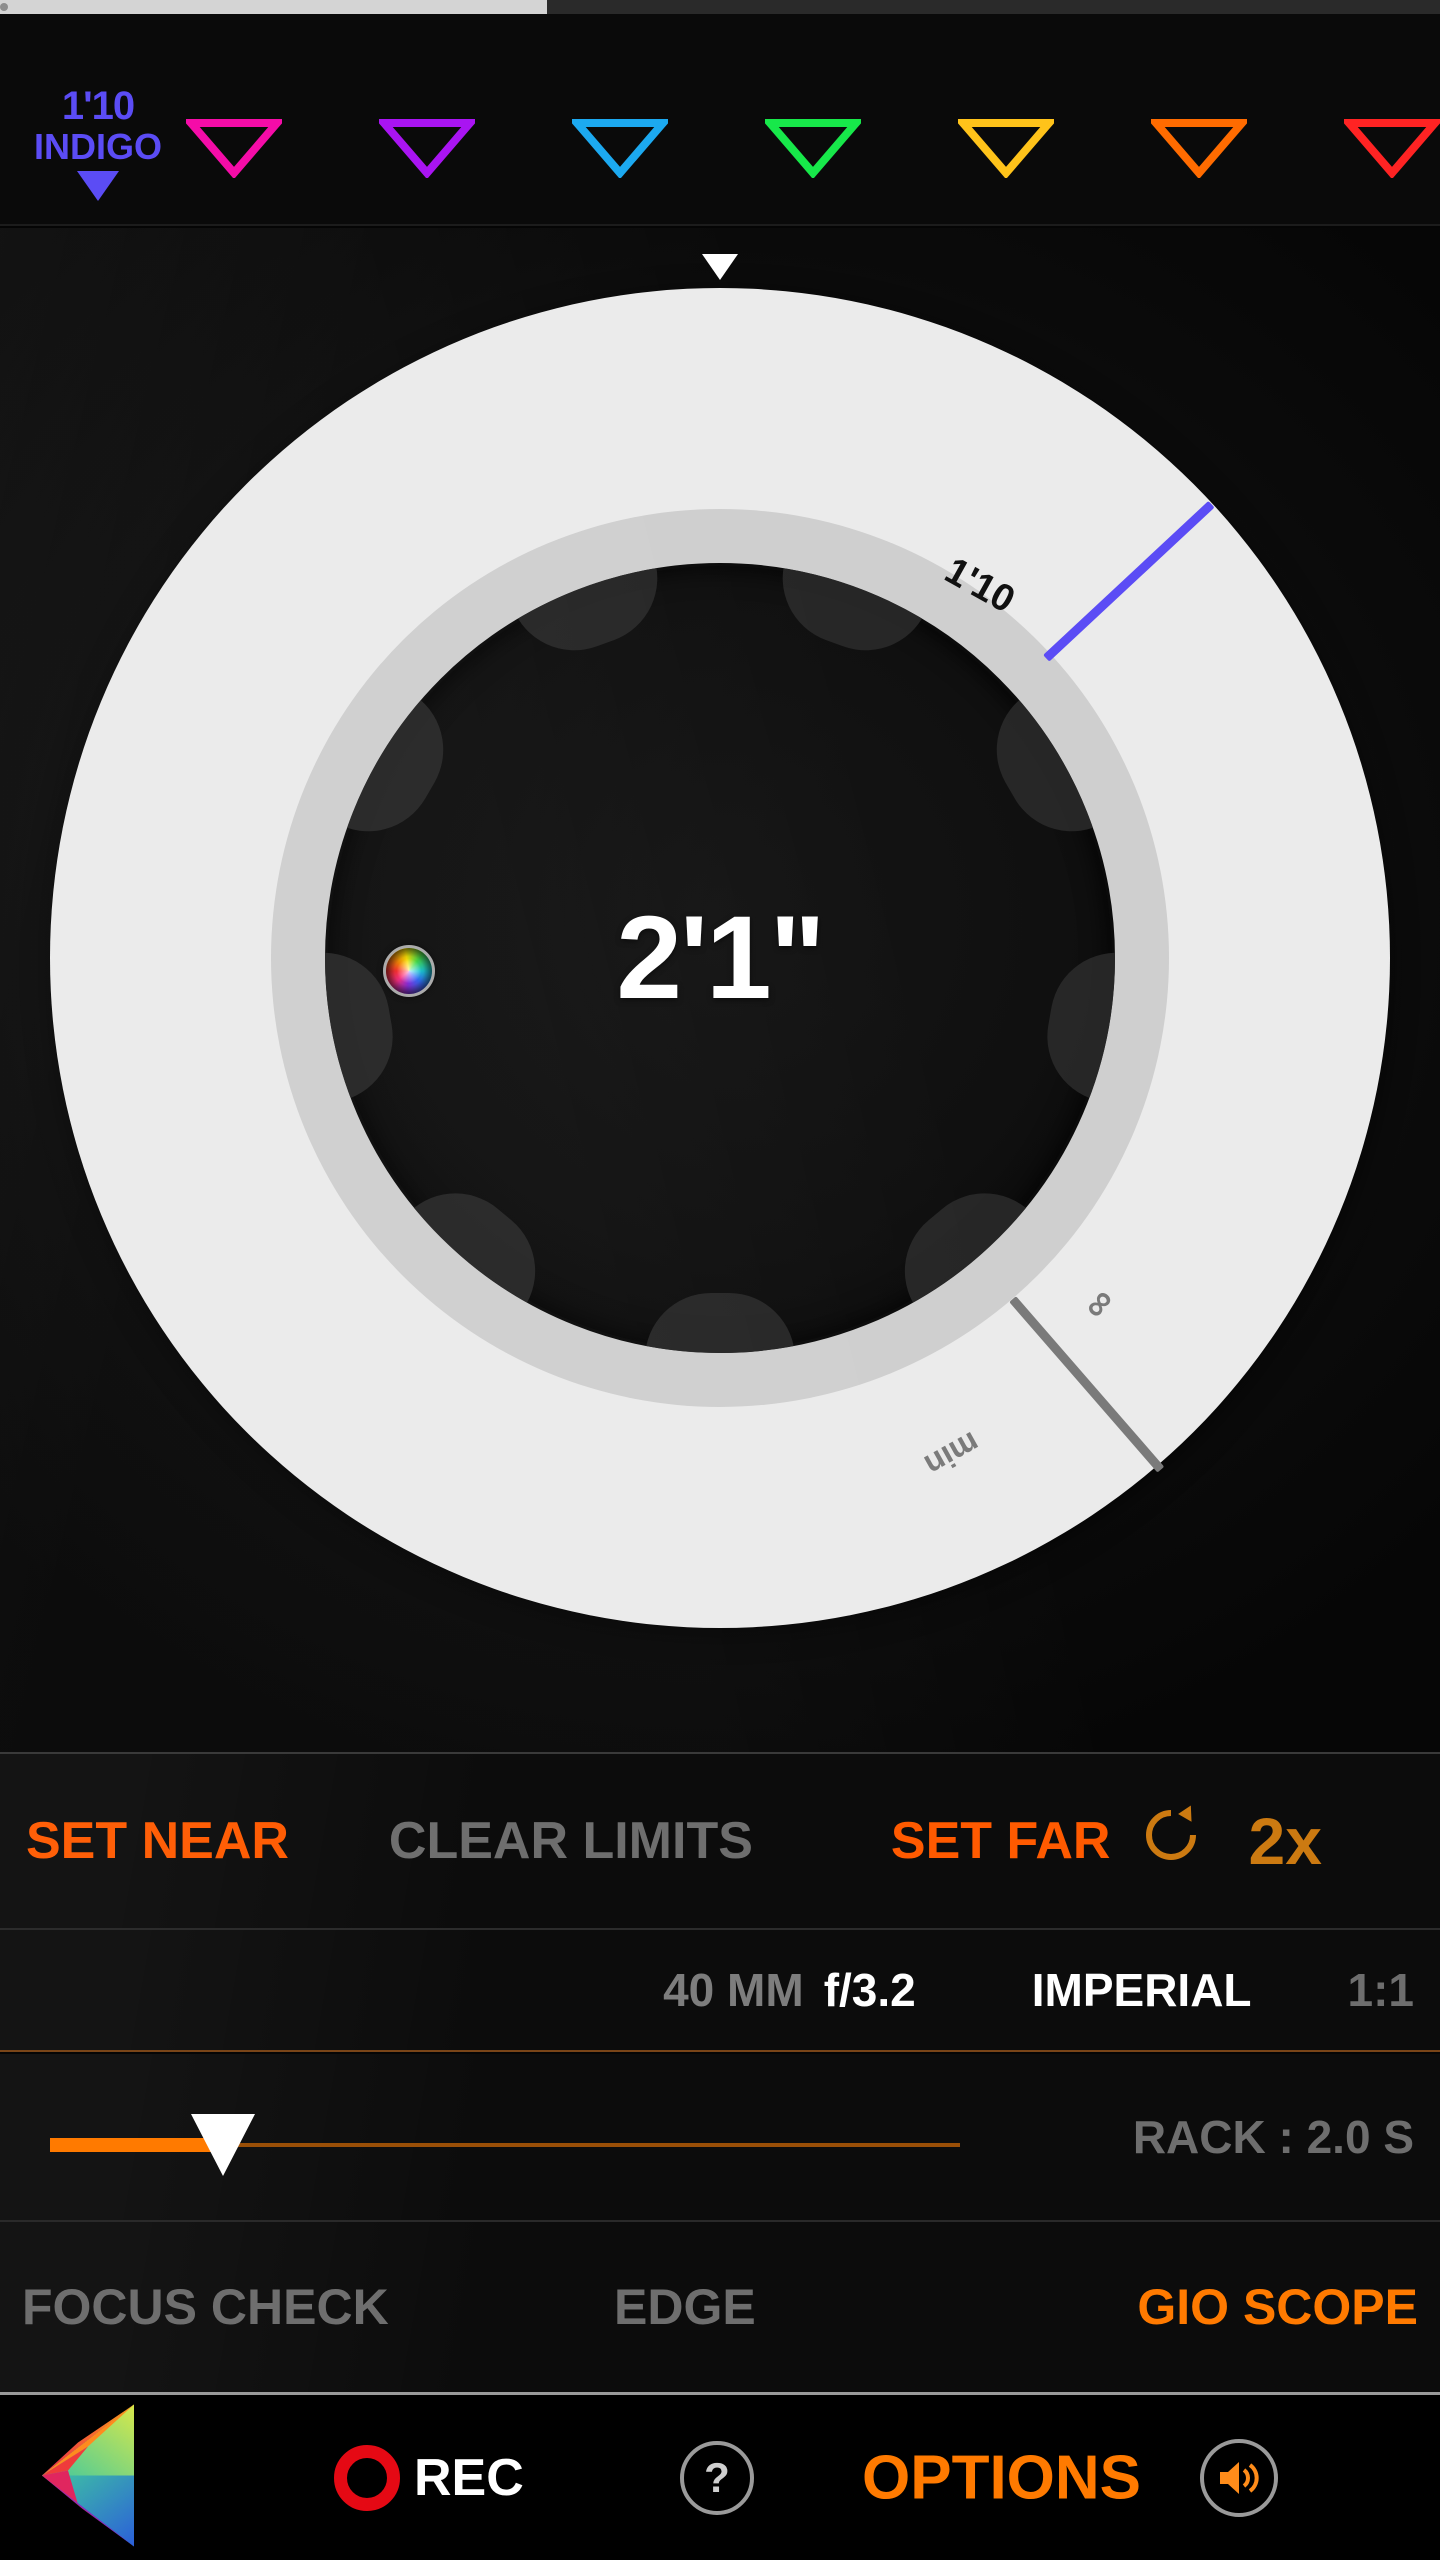 Image resolution: width=1440 pixels, height=2560 pixels. Describe the element at coordinates (720, 7) in the screenshot. I see `timeline-scrubber` at that location.